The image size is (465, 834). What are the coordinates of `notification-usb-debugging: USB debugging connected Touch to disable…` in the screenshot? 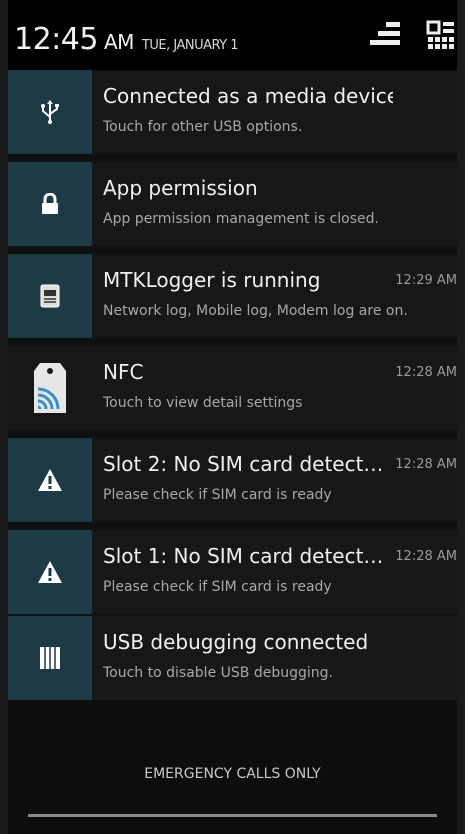 It's located at (232, 658).